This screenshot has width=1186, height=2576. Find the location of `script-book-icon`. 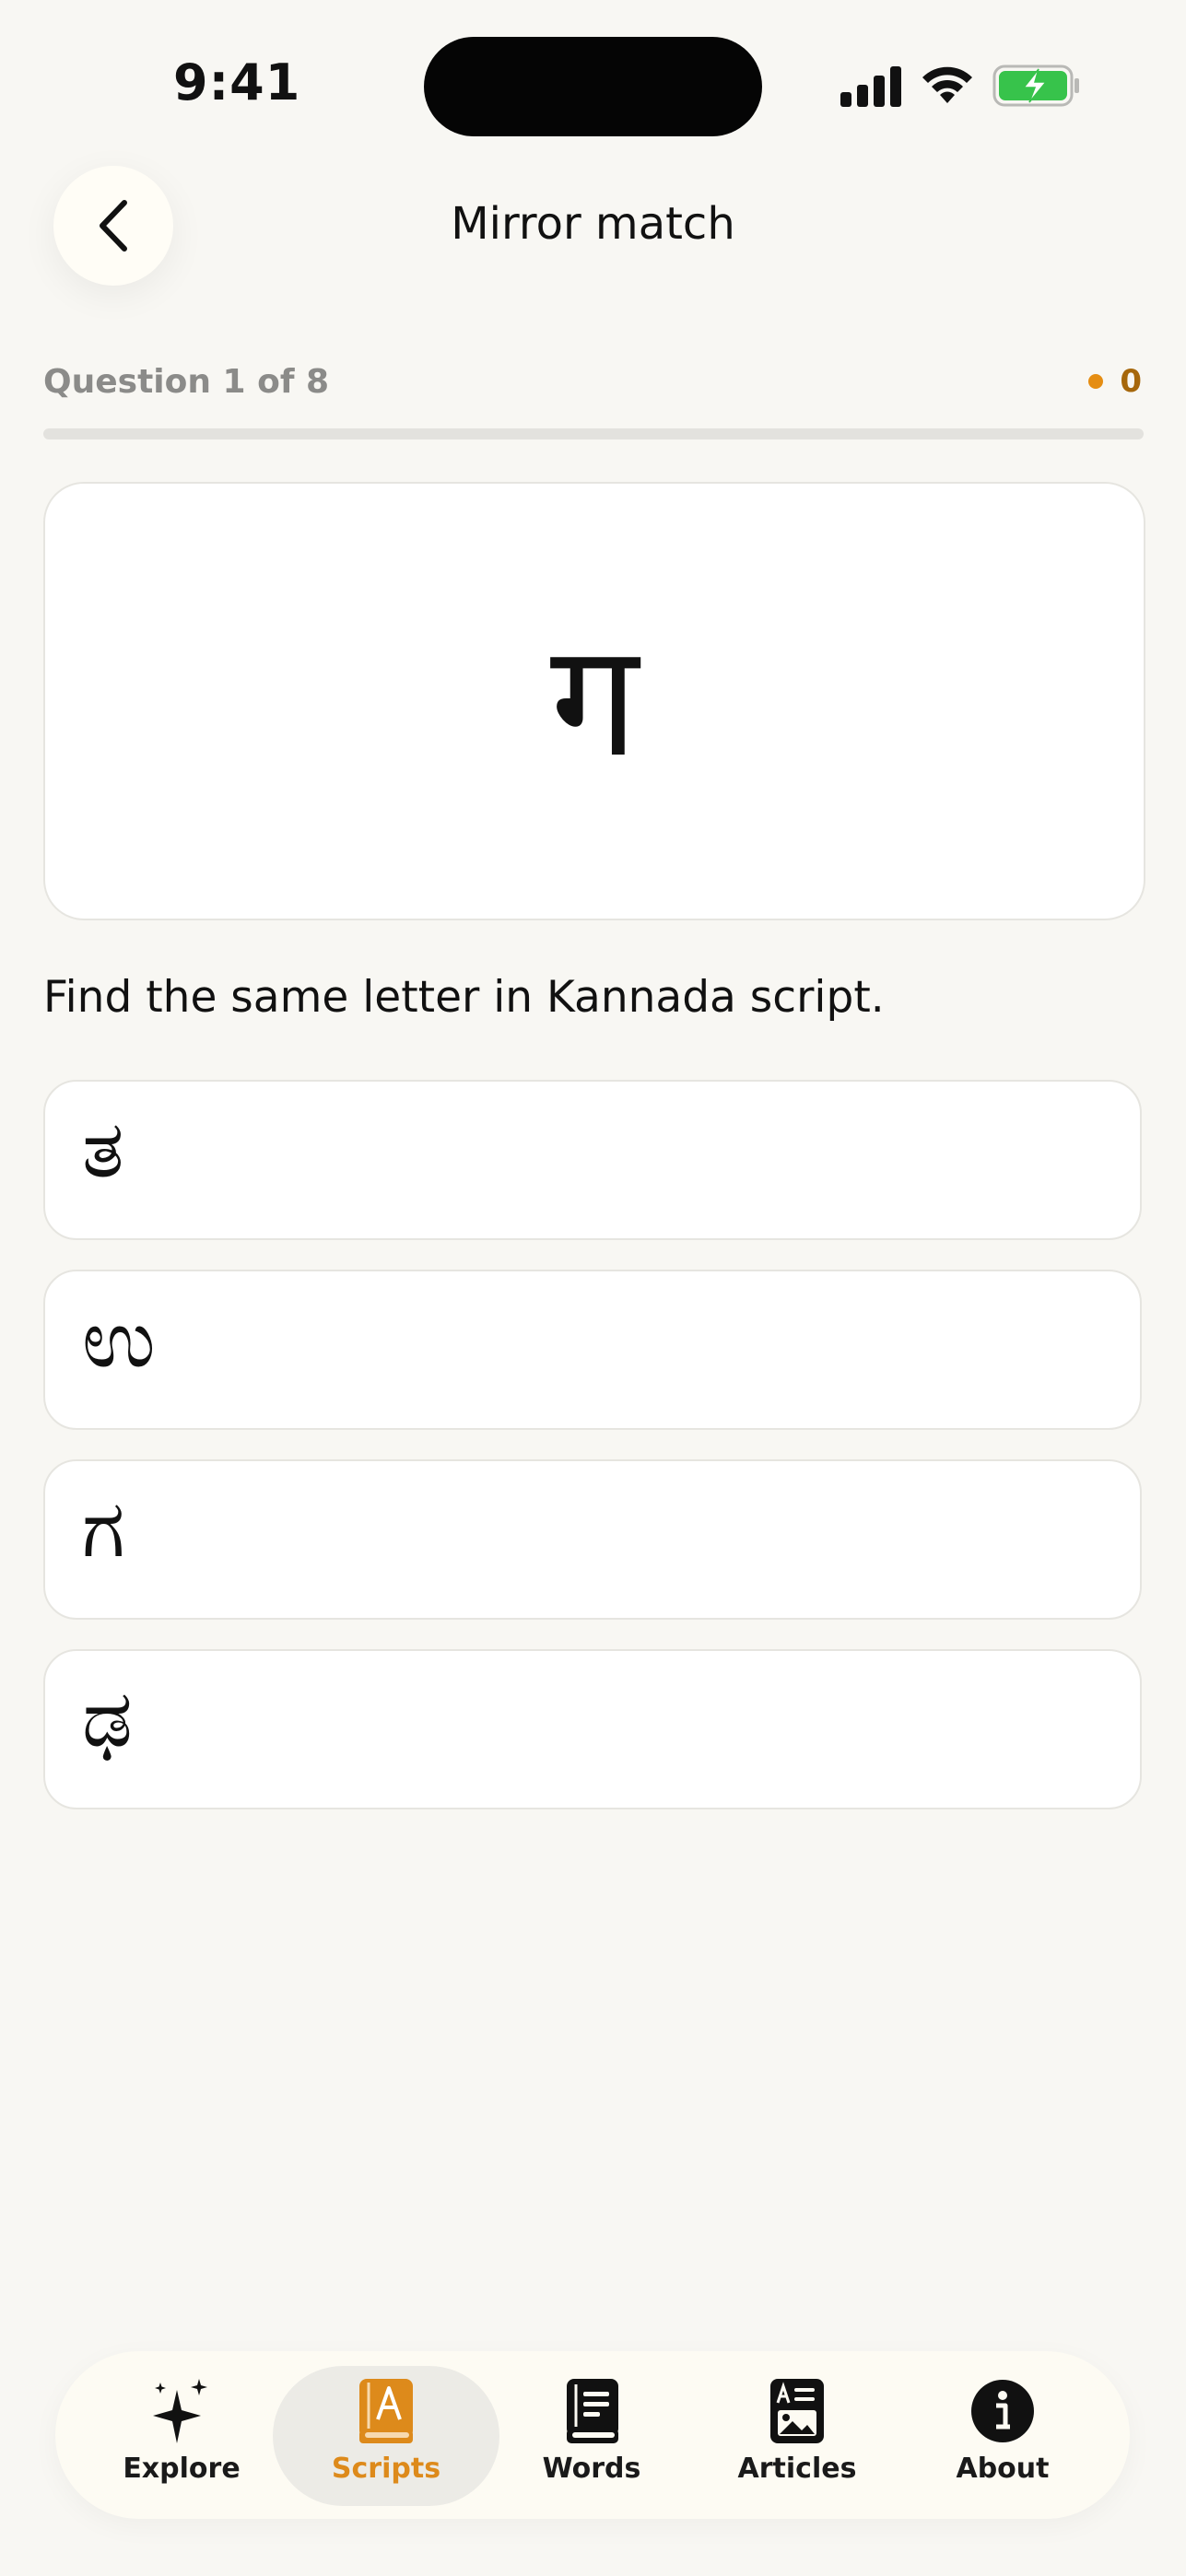

script-book-icon is located at coordinates (386, 2411).